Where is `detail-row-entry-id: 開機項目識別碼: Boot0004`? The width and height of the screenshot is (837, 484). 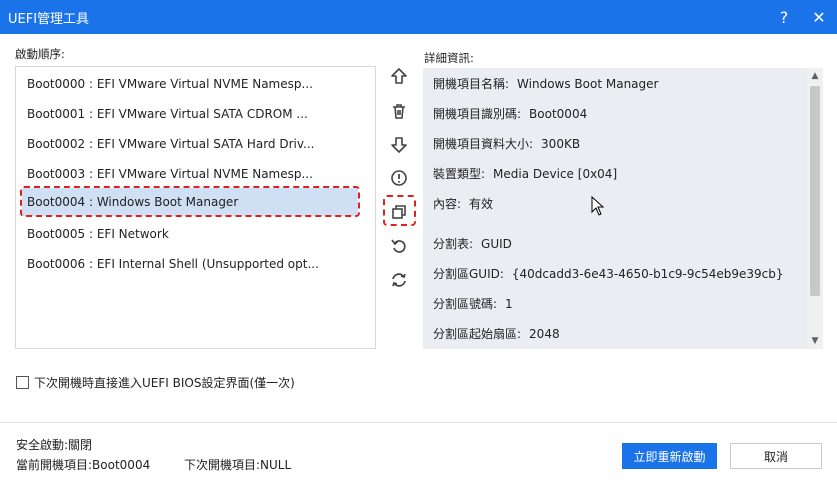 detail-row-entry-id: 開機項目識別碼: Boot0004 is located at coordinates (510, 113).